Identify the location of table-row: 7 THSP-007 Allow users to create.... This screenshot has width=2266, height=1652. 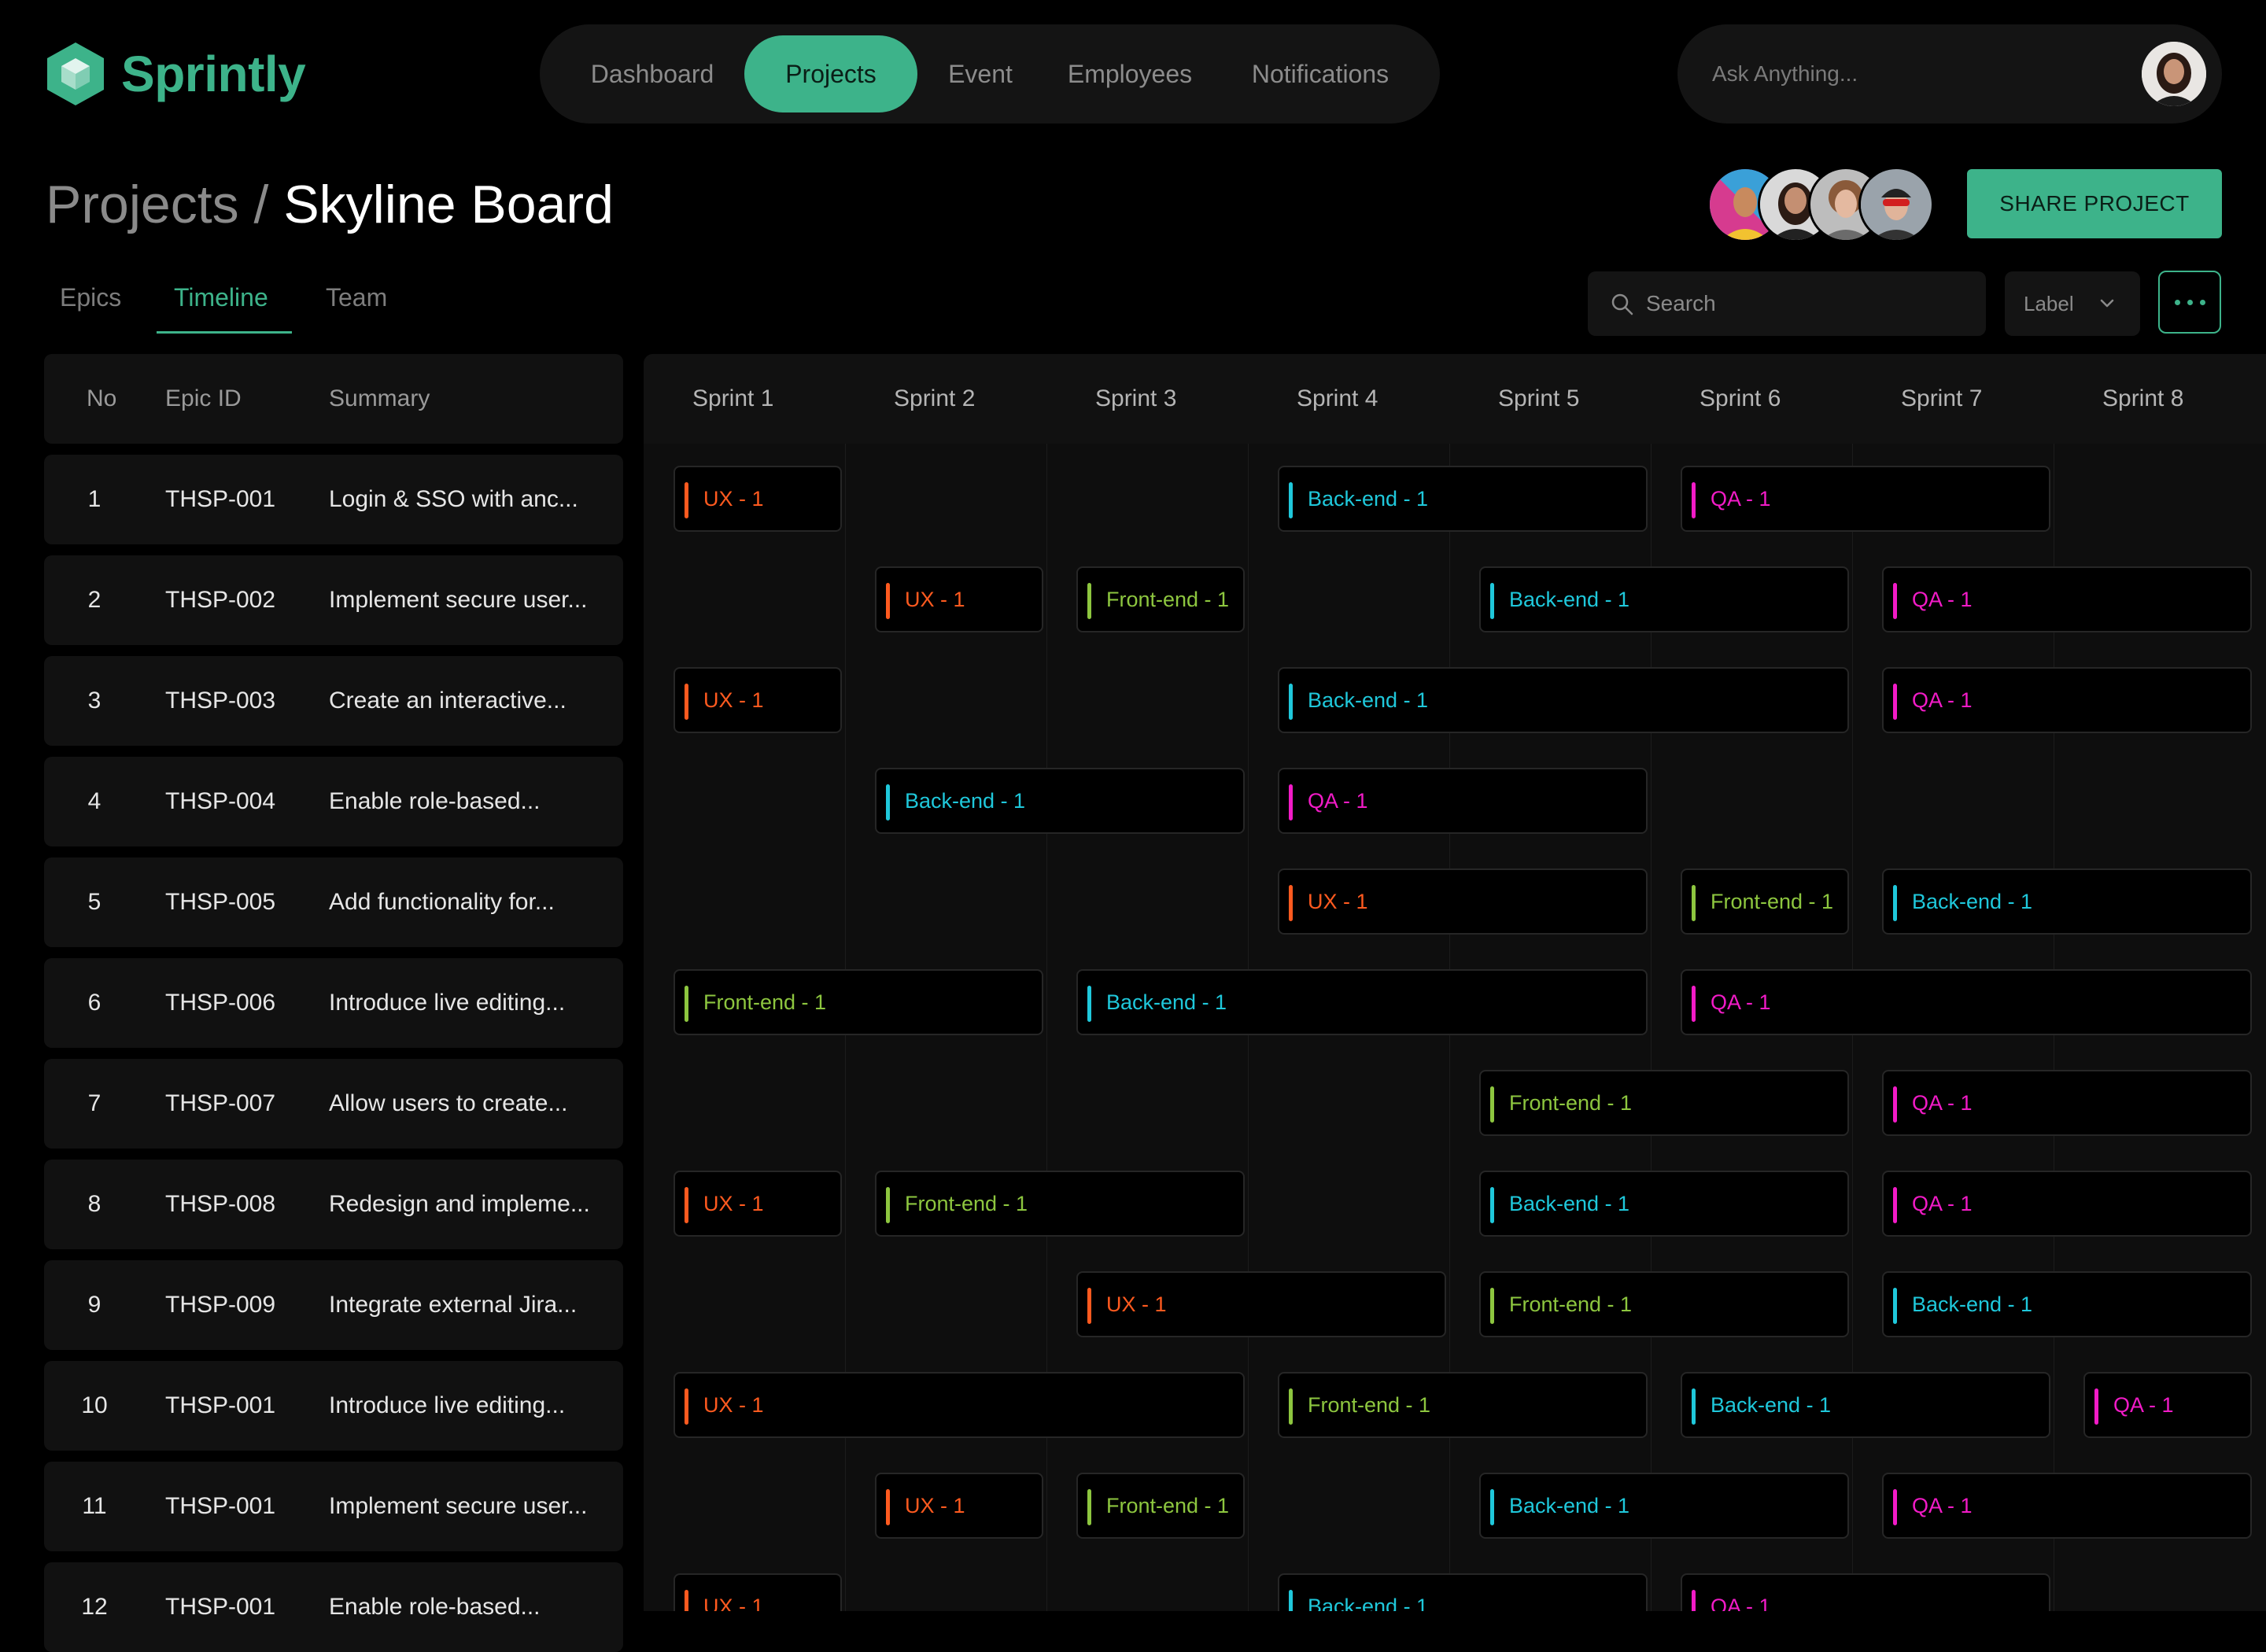
(333, 1104).